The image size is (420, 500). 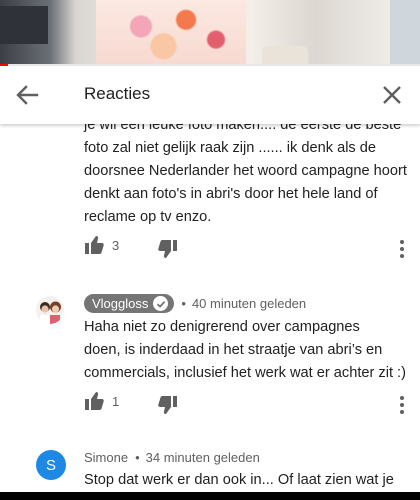 What do you see at coordinates (210, 95) in the screenshot?
I see `comments-header: Reacties` at bounding box center [210, 95].